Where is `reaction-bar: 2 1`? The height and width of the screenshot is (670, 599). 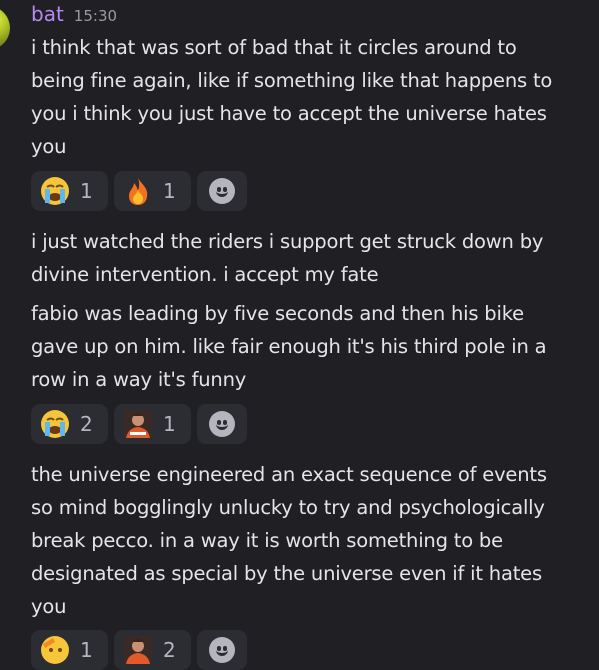
reaction-bar: 2 1 is located at coordinates (139, 424).